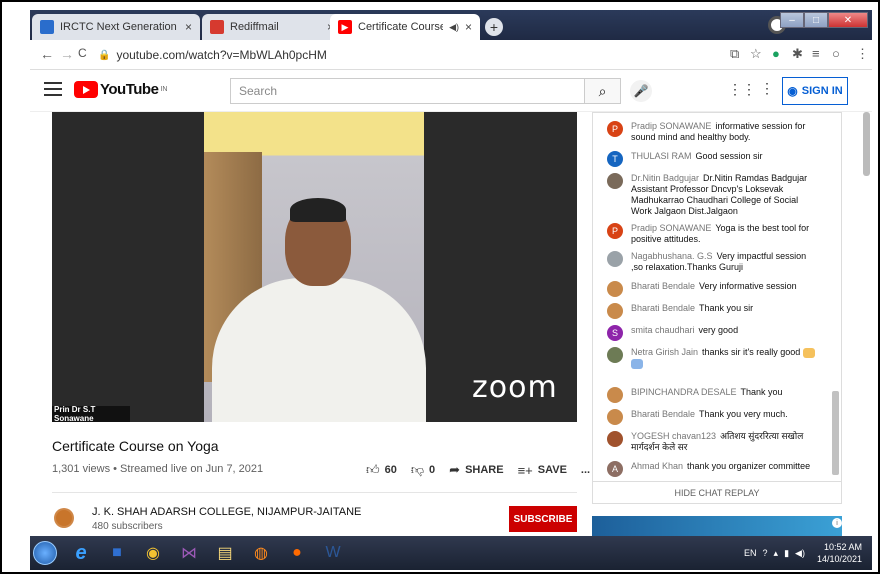 Image resolution: width=880 pixels, height=574 pixels. Describe the element at coordinates (776, 553) in the screenshot. I see `network-icon: ▴` at that location.